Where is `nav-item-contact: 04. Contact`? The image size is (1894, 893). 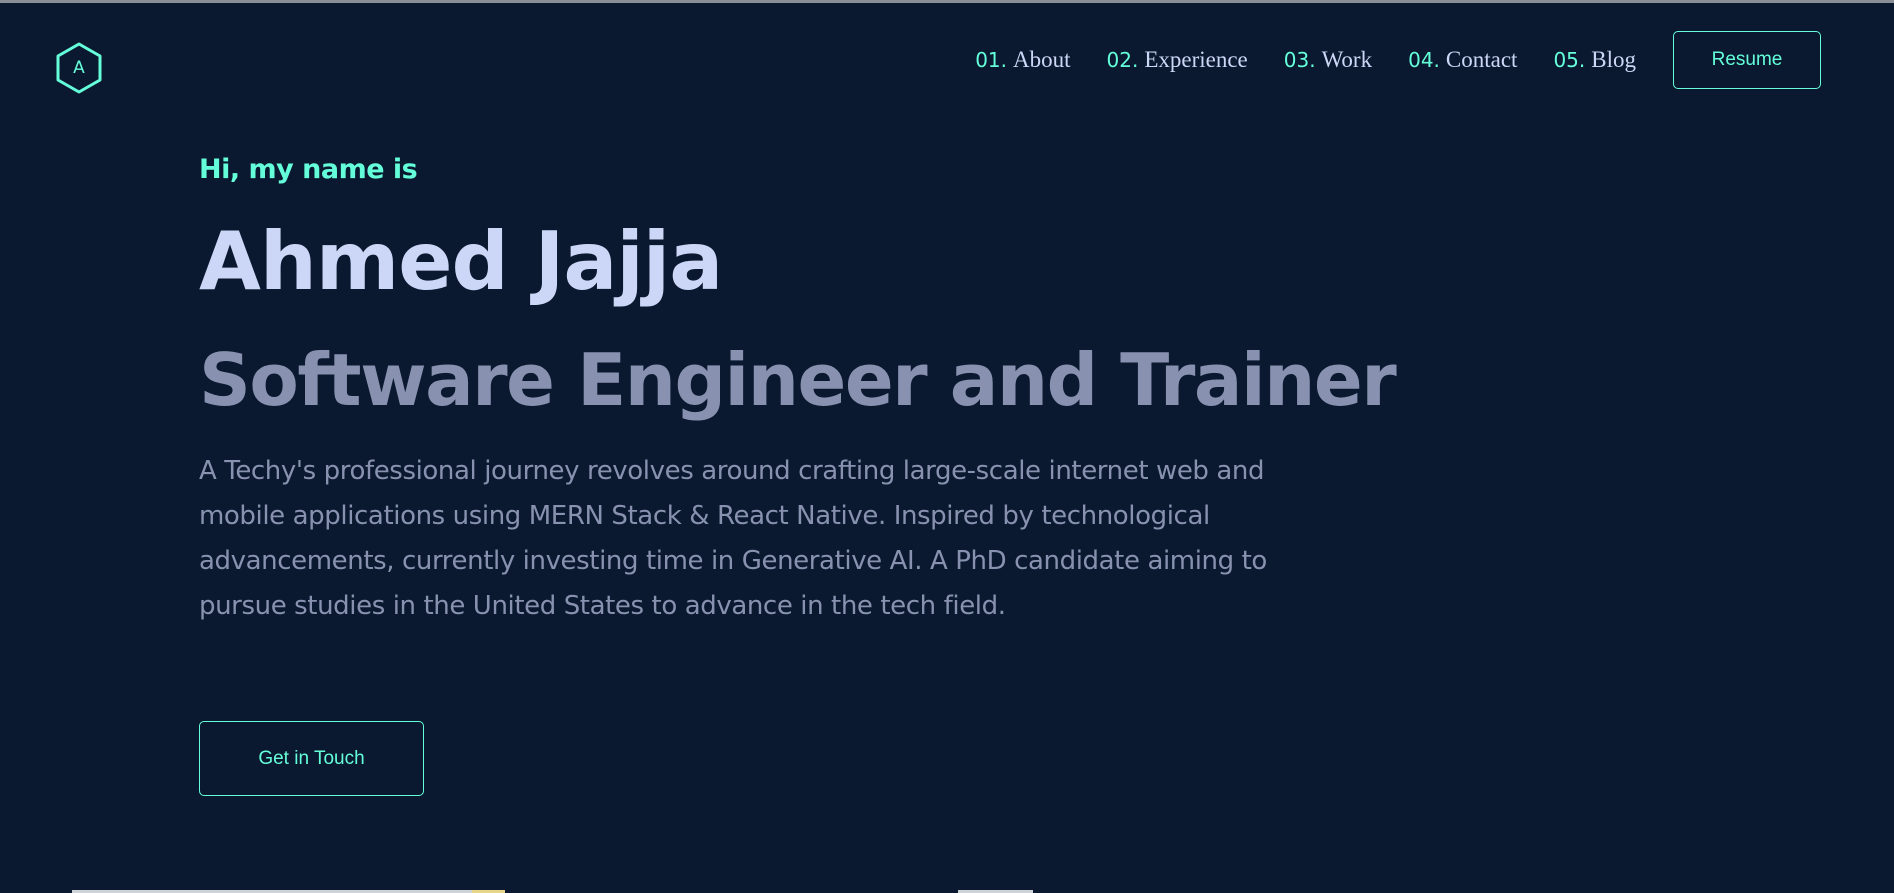
nav-item-contact: 04. Contact is located at coordinates (1462, 60).